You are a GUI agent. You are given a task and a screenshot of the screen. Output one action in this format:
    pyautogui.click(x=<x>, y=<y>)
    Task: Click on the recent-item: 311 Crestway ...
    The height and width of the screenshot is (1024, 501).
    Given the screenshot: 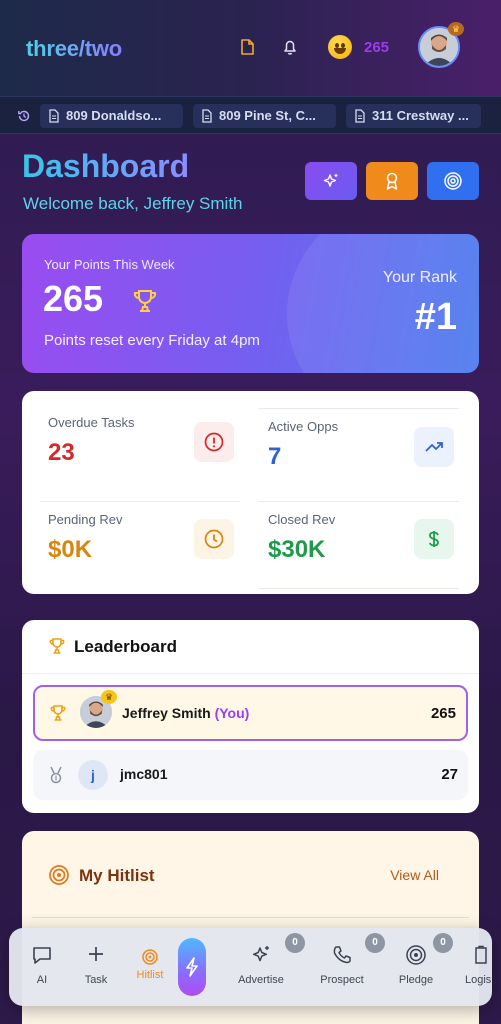 What is the action you would take?
    pyautogui.click(x=413, y=116)
    